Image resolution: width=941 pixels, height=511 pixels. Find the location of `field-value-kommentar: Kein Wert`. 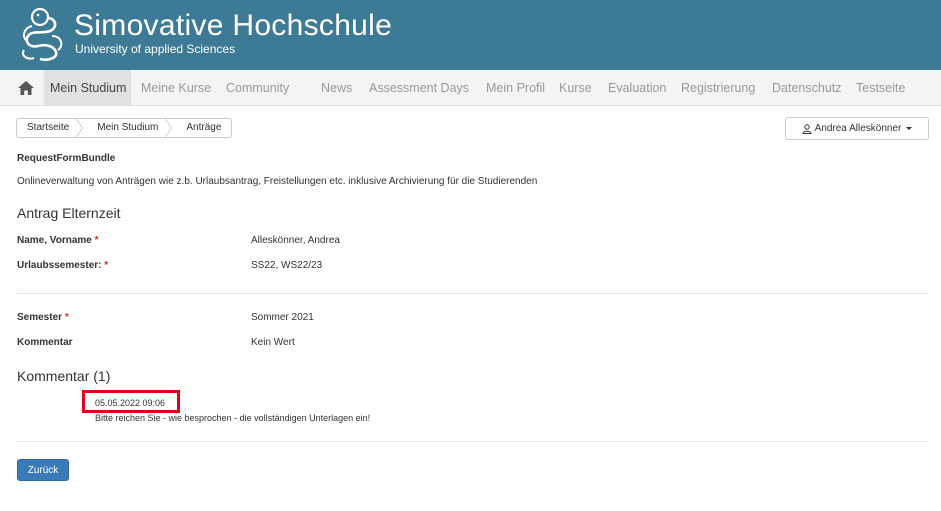

field-value-kommentar: Kein Wert is located at coordinates (273, 342).